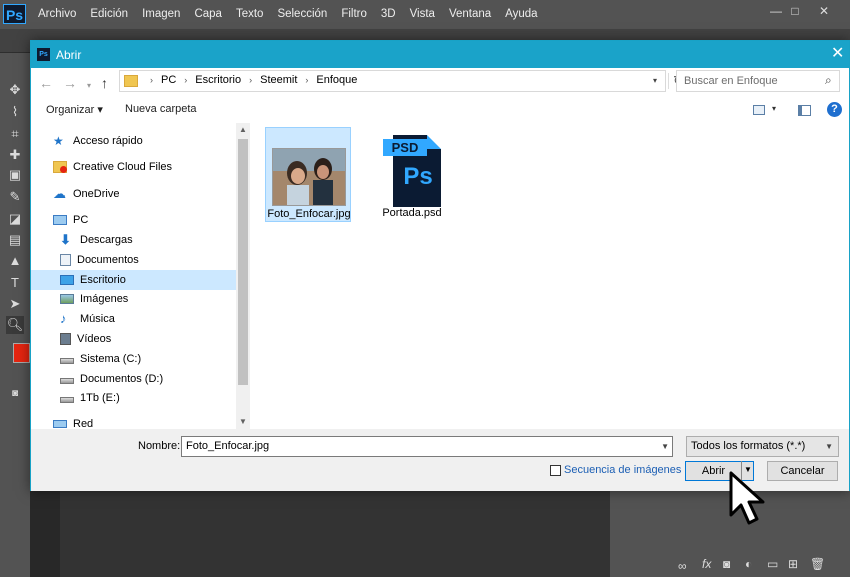  Describe the element at coordinates (15, 304) in the screenshot. I see `path-selection-icon: ➤` at that location.